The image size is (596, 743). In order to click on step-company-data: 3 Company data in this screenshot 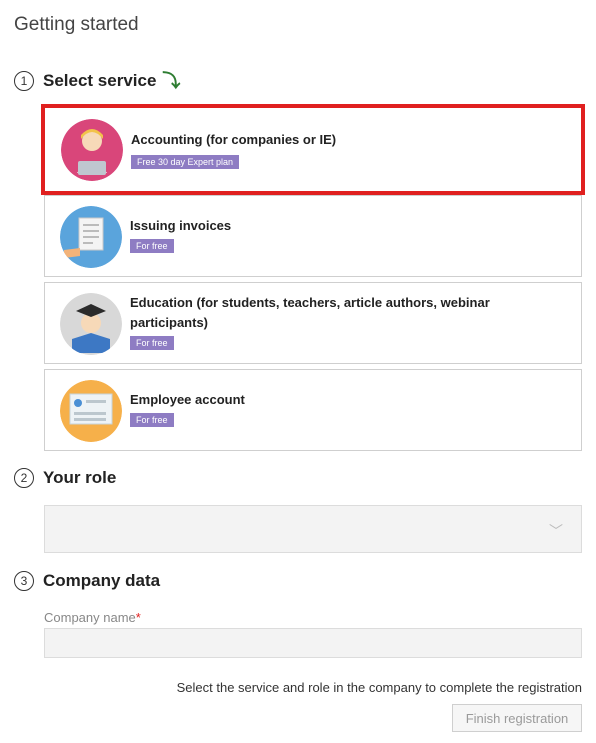, I will do `click(87, 581)`.